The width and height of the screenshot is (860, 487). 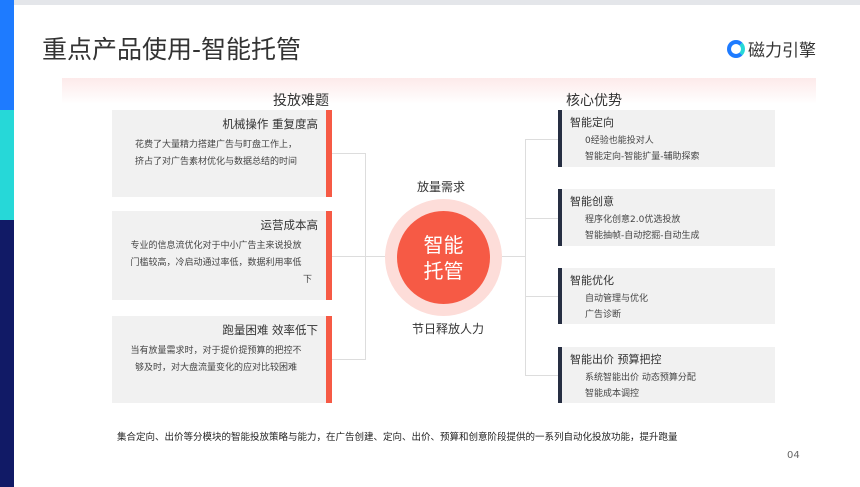 What do you see at coordinates (592, 122) in the screenshot?
I see `advantage-title: 智能定向` at bounding box center [592, 122].